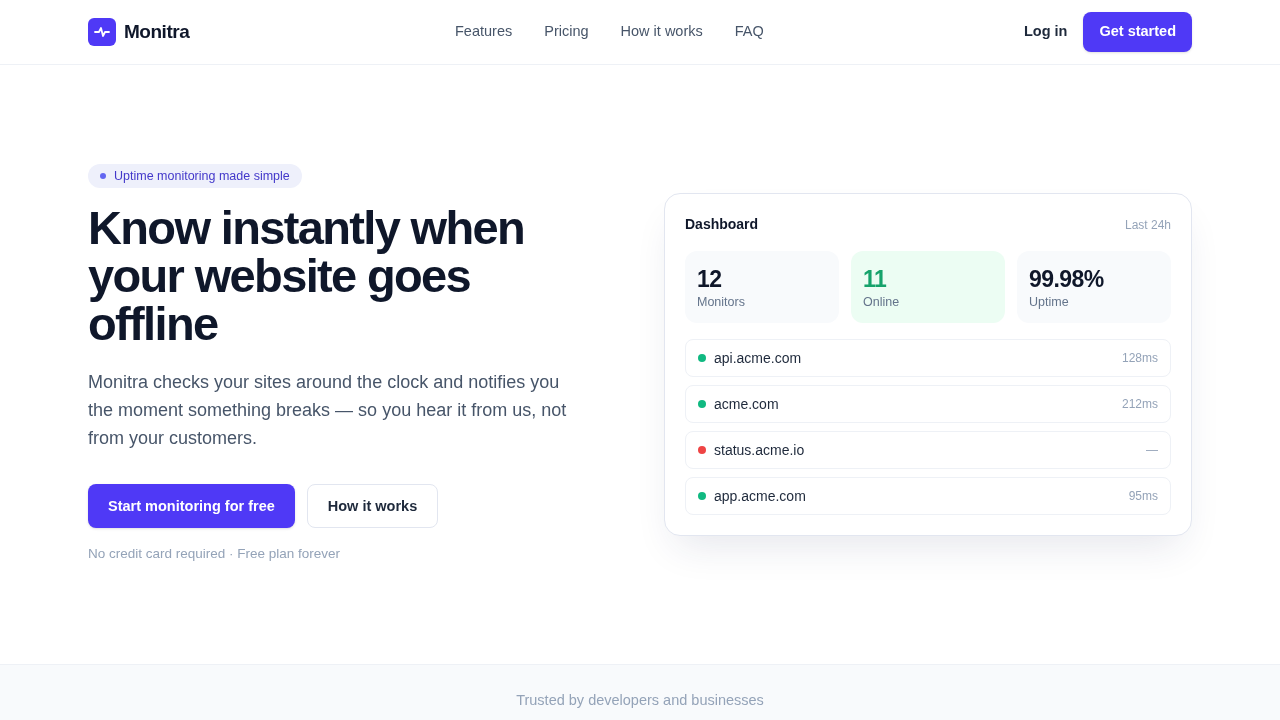 Image resolution: width=1280 pixels, height=720 pixels. I want to click on stat-label: Online, so click(882, 302).